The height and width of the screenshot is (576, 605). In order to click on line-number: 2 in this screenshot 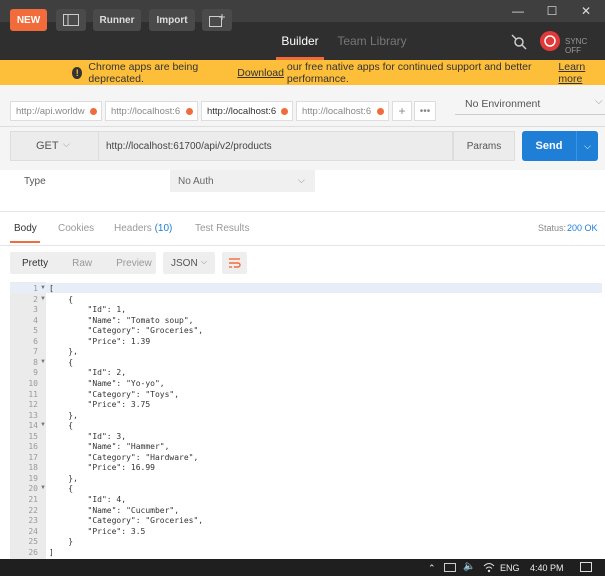, I will do `click(35, 299)`.